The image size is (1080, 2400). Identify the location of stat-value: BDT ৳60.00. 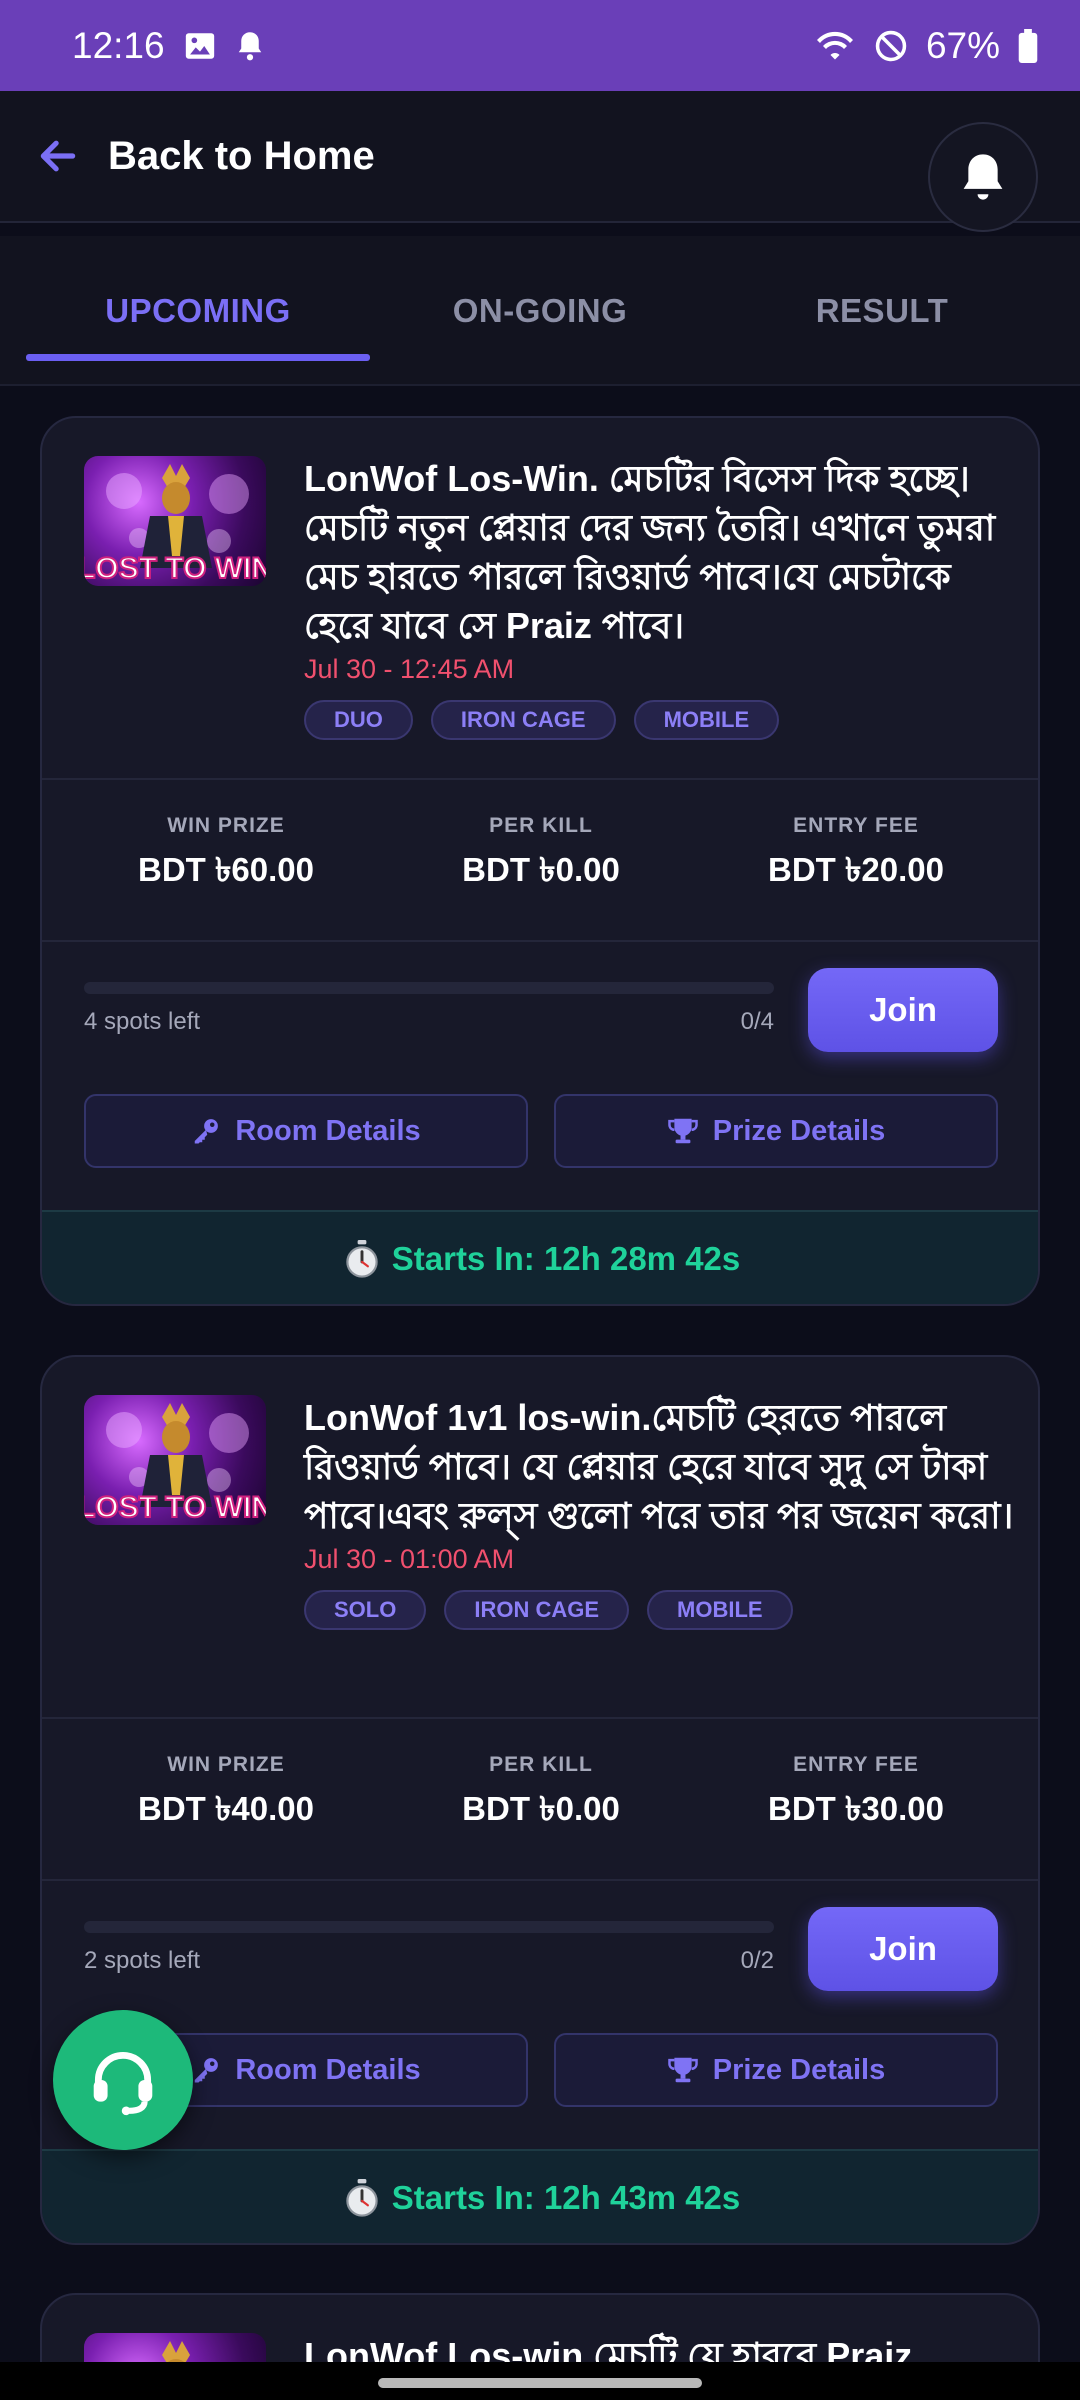
(225, 869).